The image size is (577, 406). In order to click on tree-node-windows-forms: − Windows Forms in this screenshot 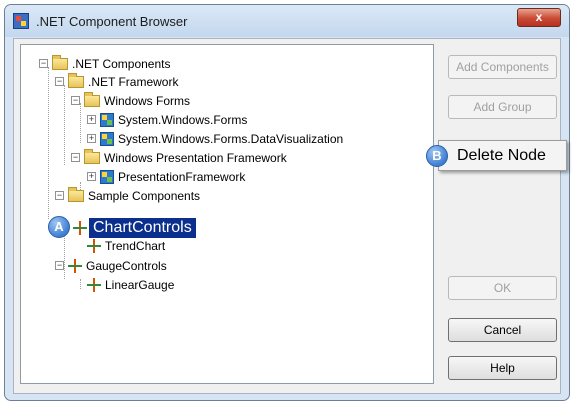, I will do `click(131, 100)`.